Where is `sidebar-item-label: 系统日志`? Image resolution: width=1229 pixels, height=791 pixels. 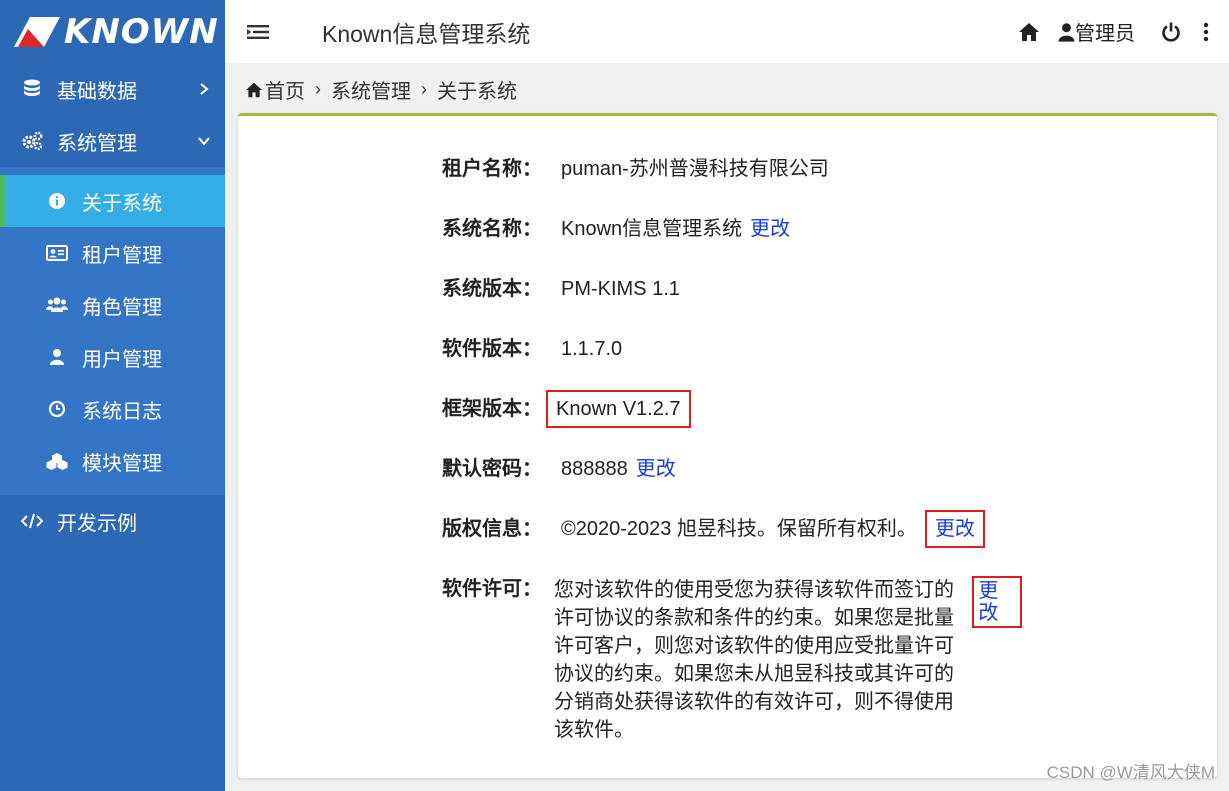
sidebar-item-label: 系统日志 is located at coordinates (122, 411).